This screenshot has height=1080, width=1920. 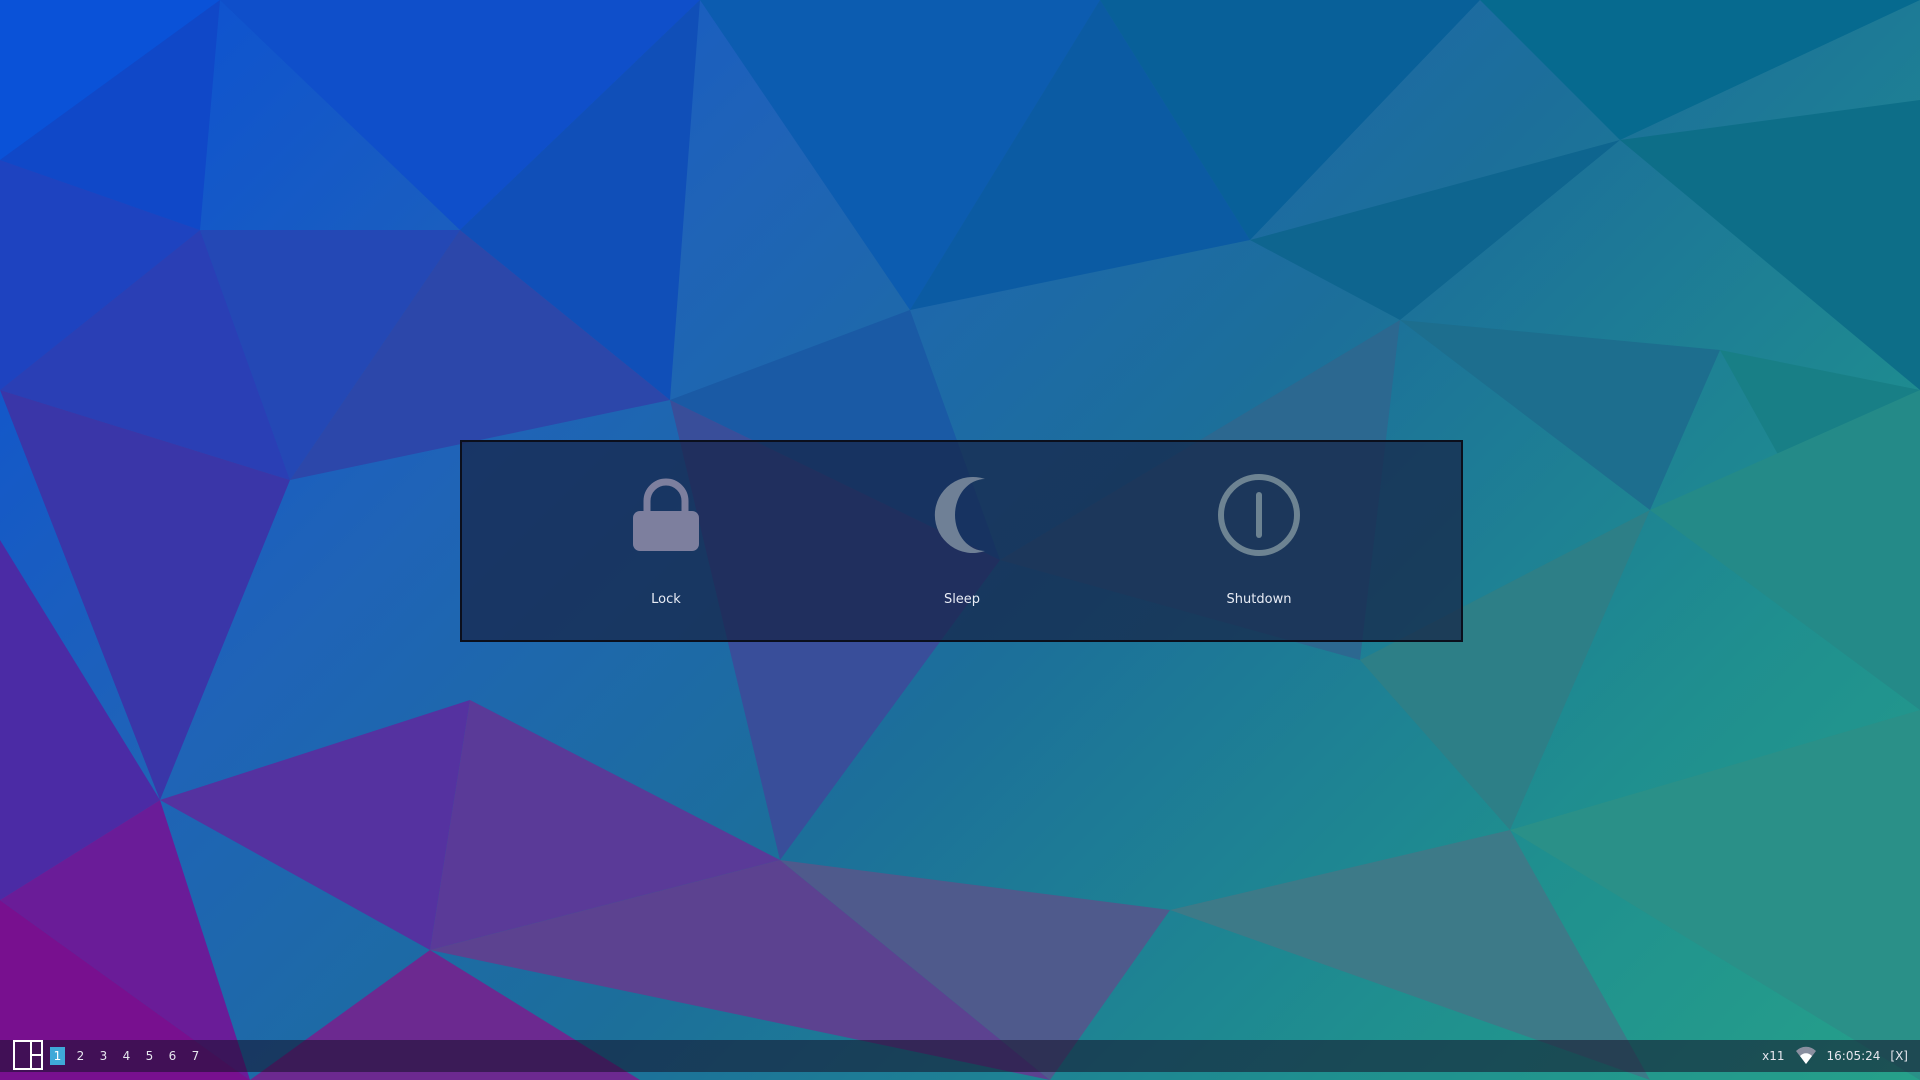 What do you see at coordinates (1853, 1056) in the screenshot?
I see `clock: 16:05:24` at bounding box center [1853, 1056].